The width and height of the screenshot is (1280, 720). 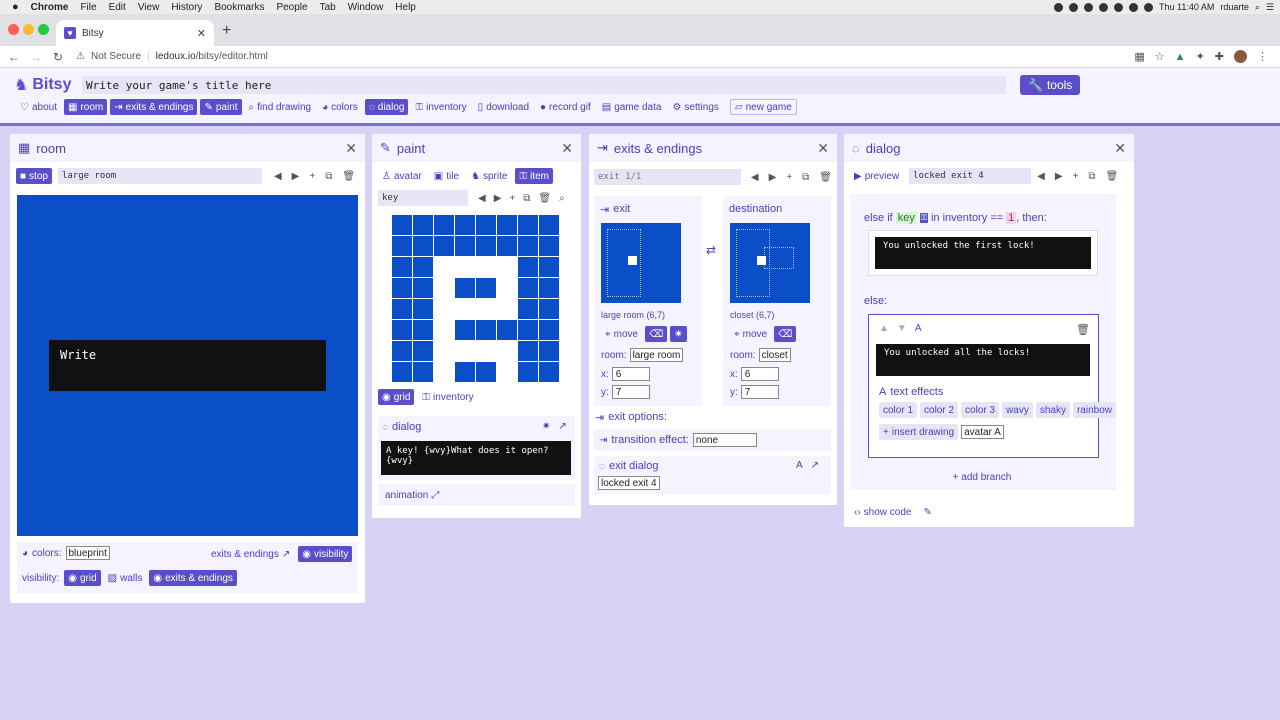 What do you see at coordinates (546, 426) in the screenshot?
I see `effects-icon: ✷` at bounding box center [546, 426].